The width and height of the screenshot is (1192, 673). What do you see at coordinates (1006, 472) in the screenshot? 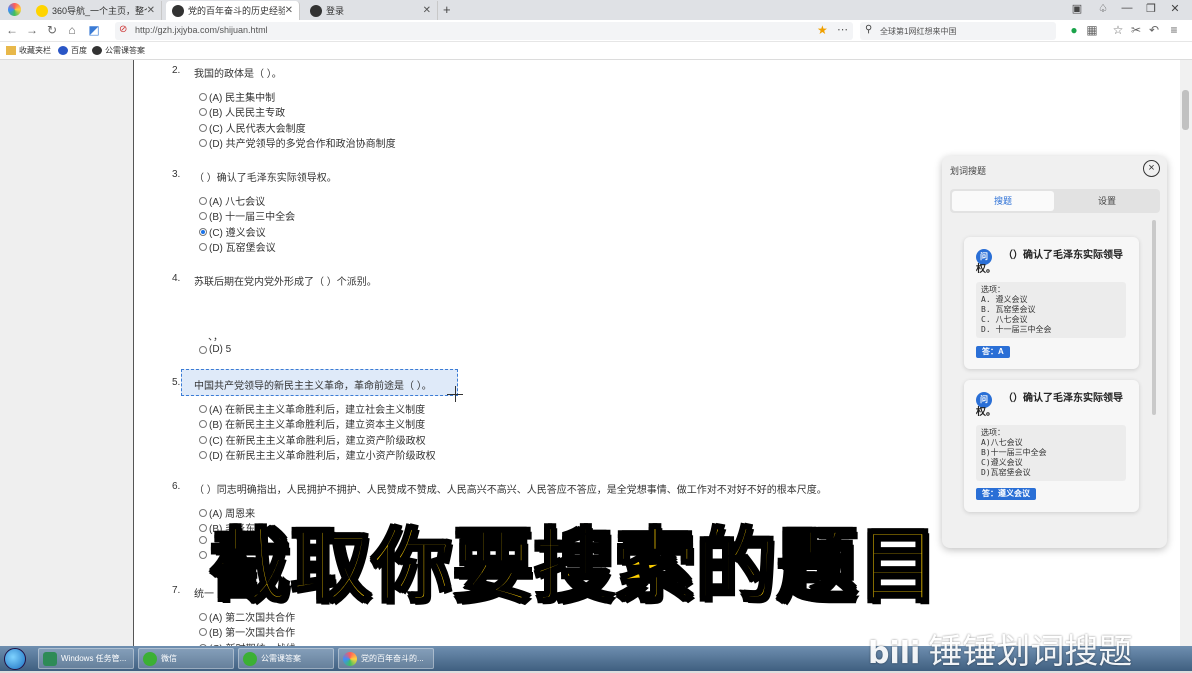
I see `option-line: D)瓦窑堡会议` at bounding box center [1006, 472].